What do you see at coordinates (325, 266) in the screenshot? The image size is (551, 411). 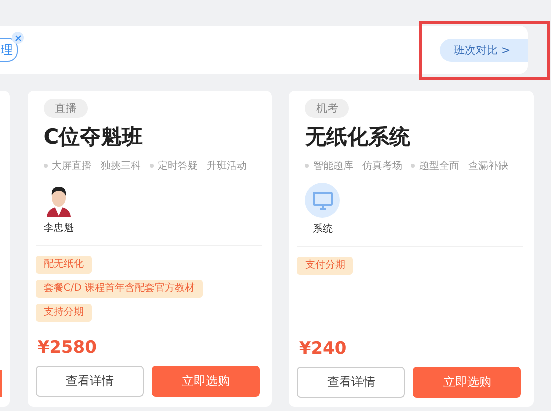 I see `promo-tag: 支付分期` at bounding box center [325, 266].